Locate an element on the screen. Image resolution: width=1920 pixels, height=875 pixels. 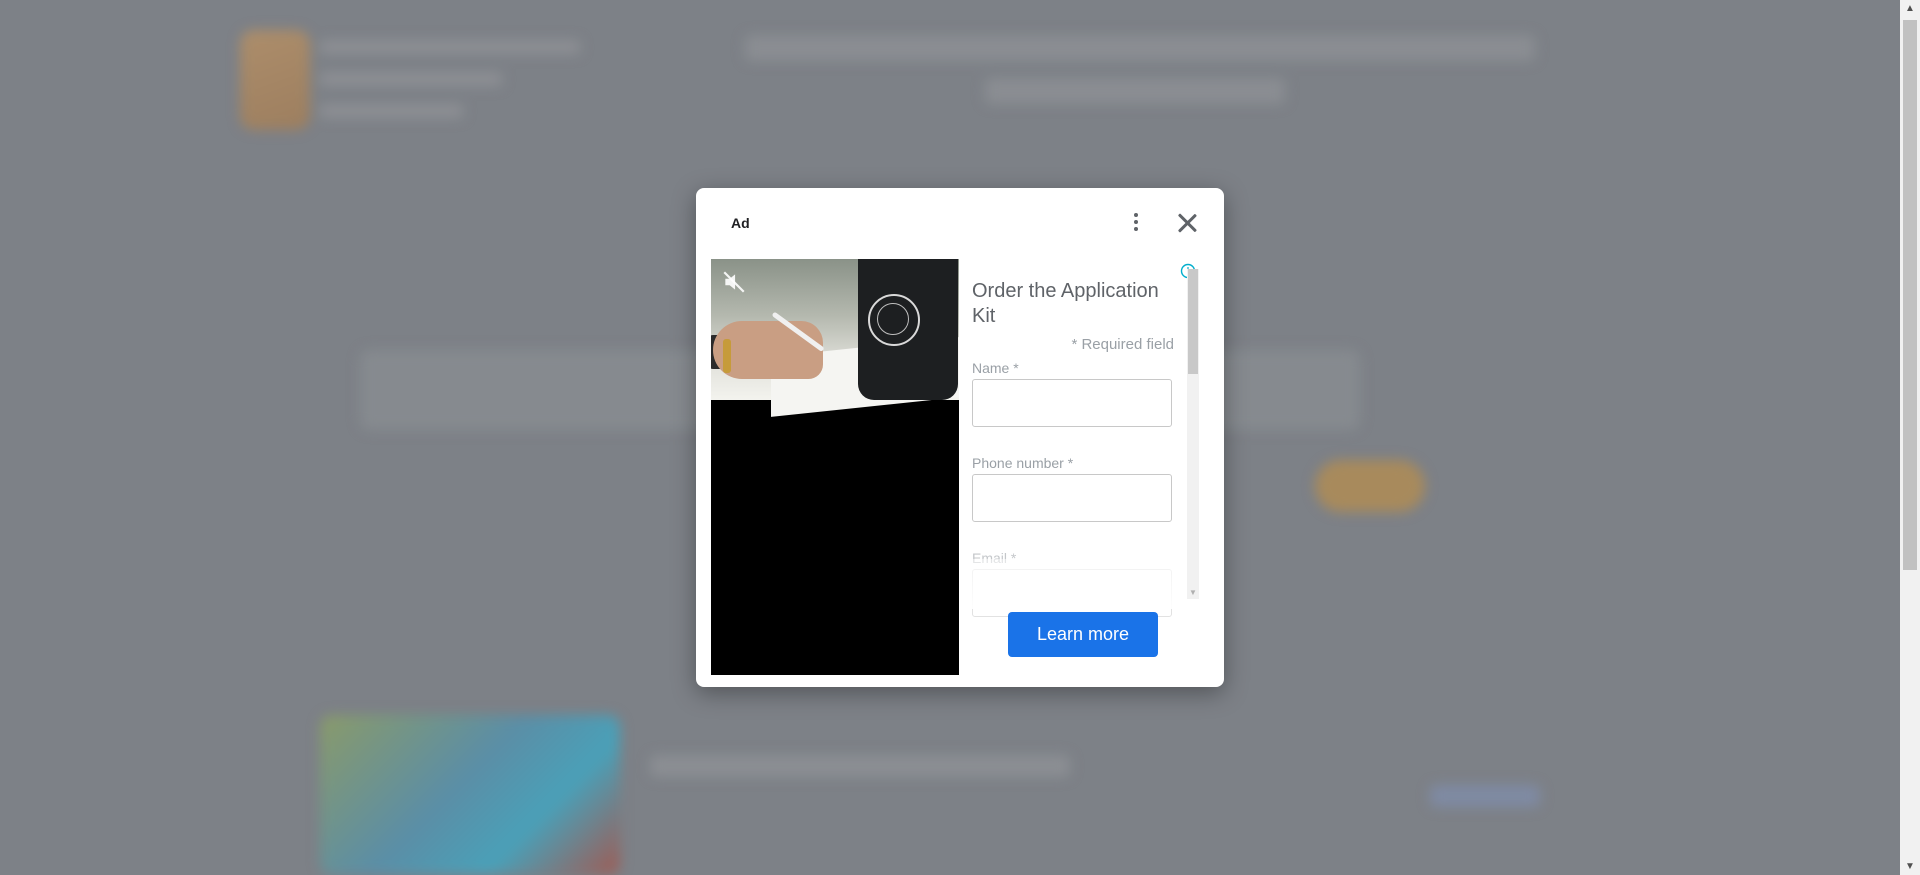
background-card-title is located at coordinates (860, 766).